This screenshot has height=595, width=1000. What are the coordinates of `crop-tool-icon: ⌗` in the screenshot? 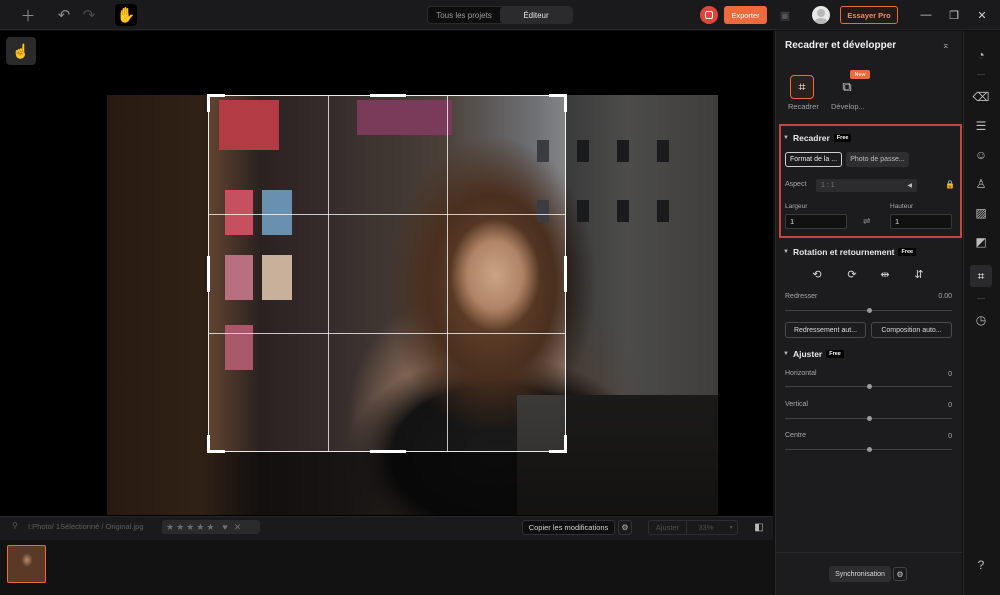 It's located at (981, 276).